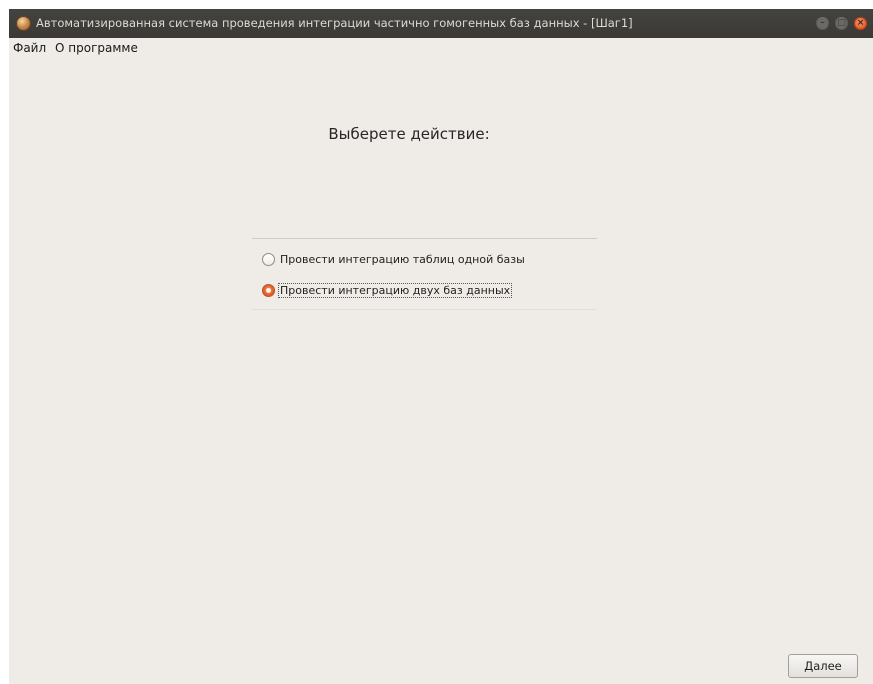 The width and height of the screenshot is (873, 684). I want to click on close-icon: ×, so click(860, 23).